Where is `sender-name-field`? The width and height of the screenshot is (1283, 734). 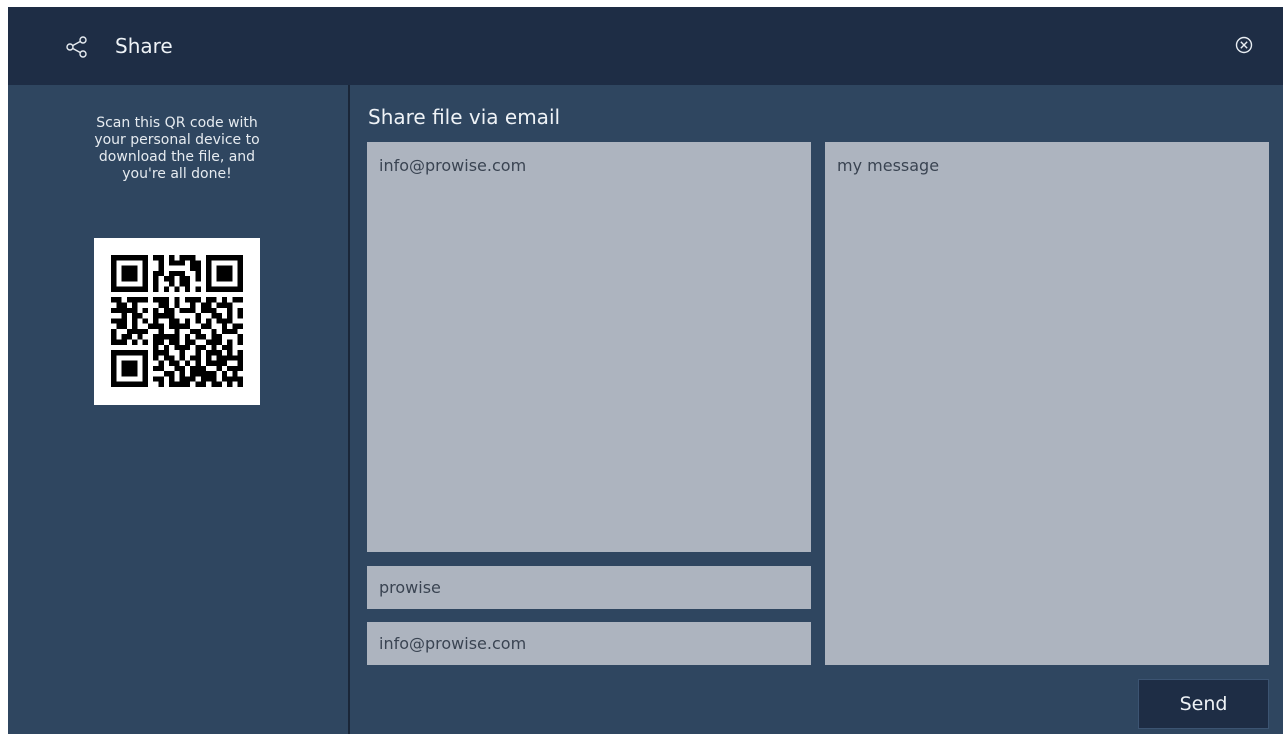
sender-name-field is located at coordinates (589, 587).